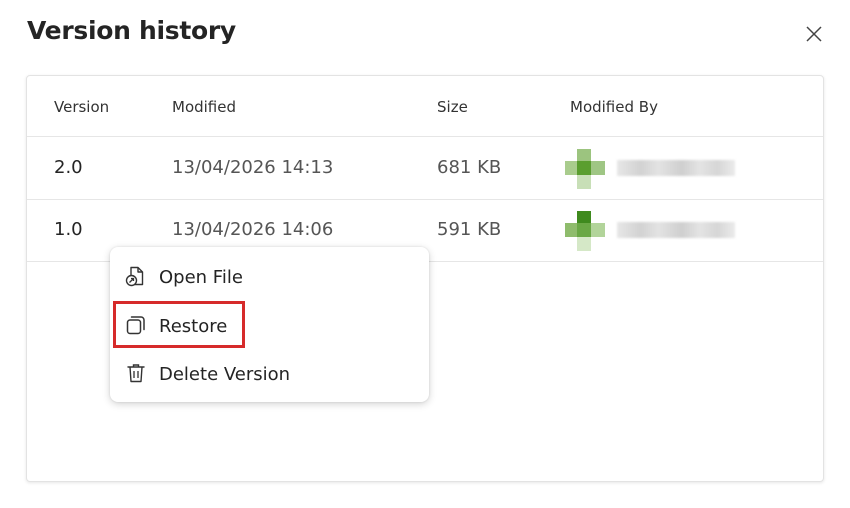 The height and width of the screenshot is (508, 850). Describe the element at coordinates (425, 168) in the screenshot. I see `table-row: 2.0 13/04/2026 14:13 681 KB` at that location.